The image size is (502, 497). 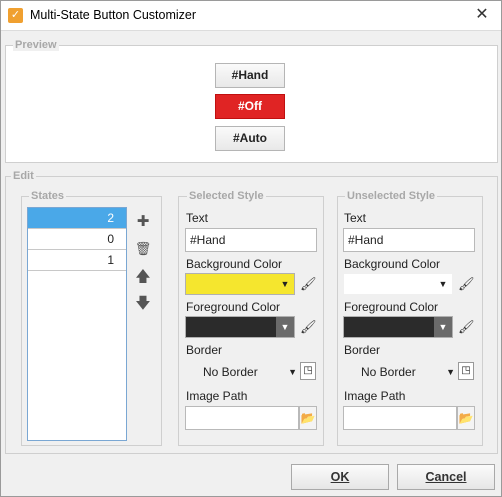 What do you see at coordinates (226, 196) in the screenshot?
I see `selected-style-legend: Selected Style` at bounding box center [226, 196].